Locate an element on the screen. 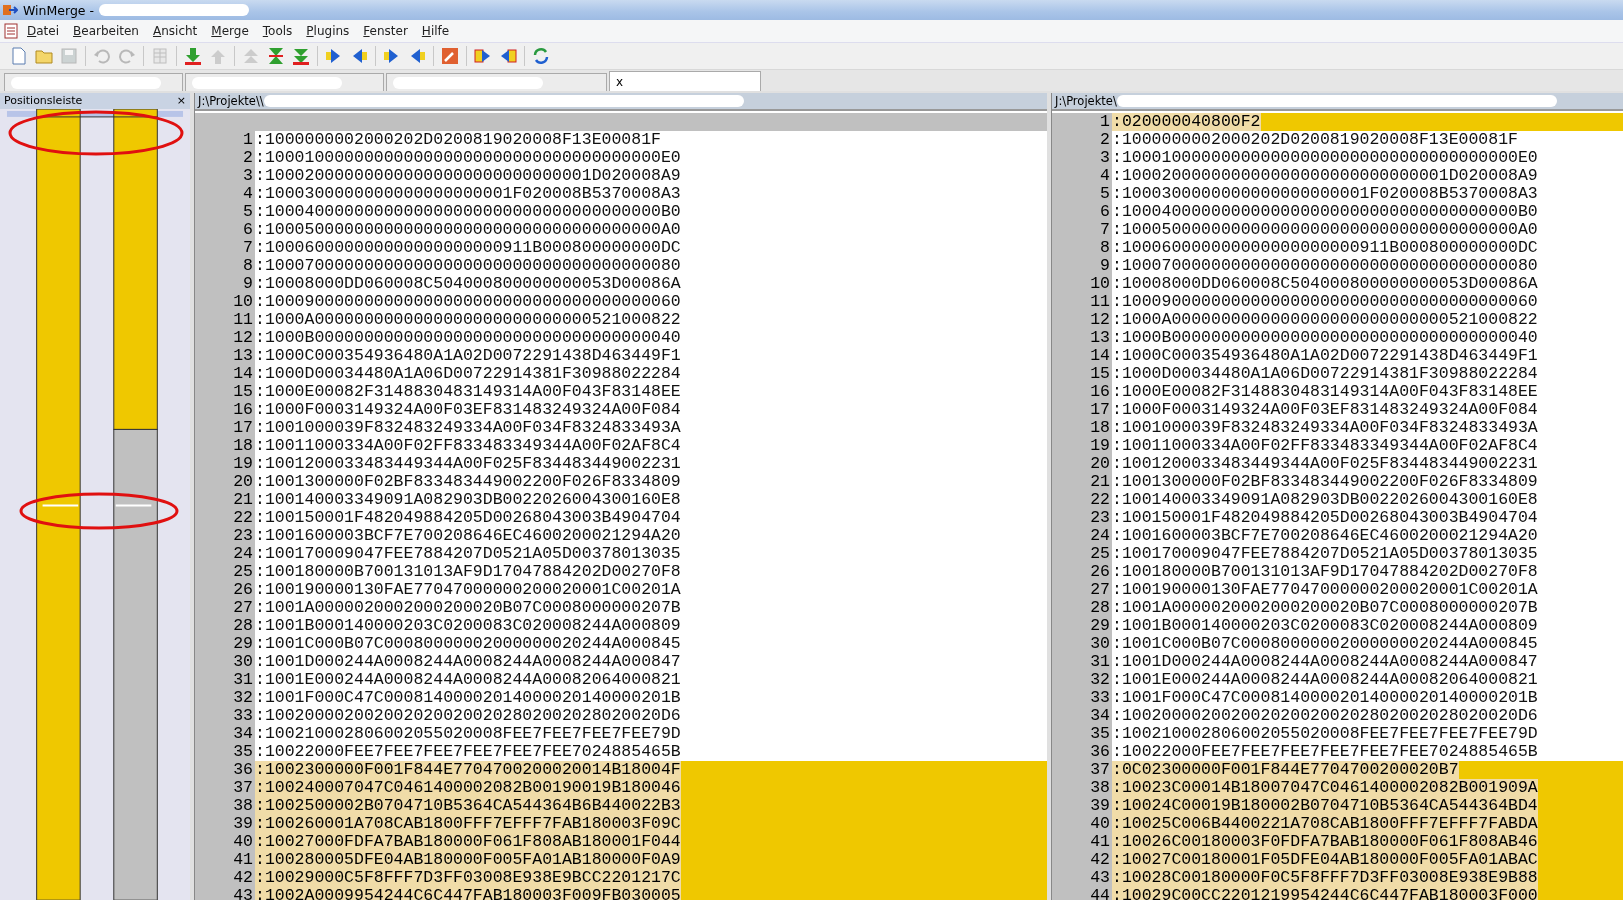  code-line: :1001F000C47C00081400002014000020140000201B is located at coordinates (1325, 698).